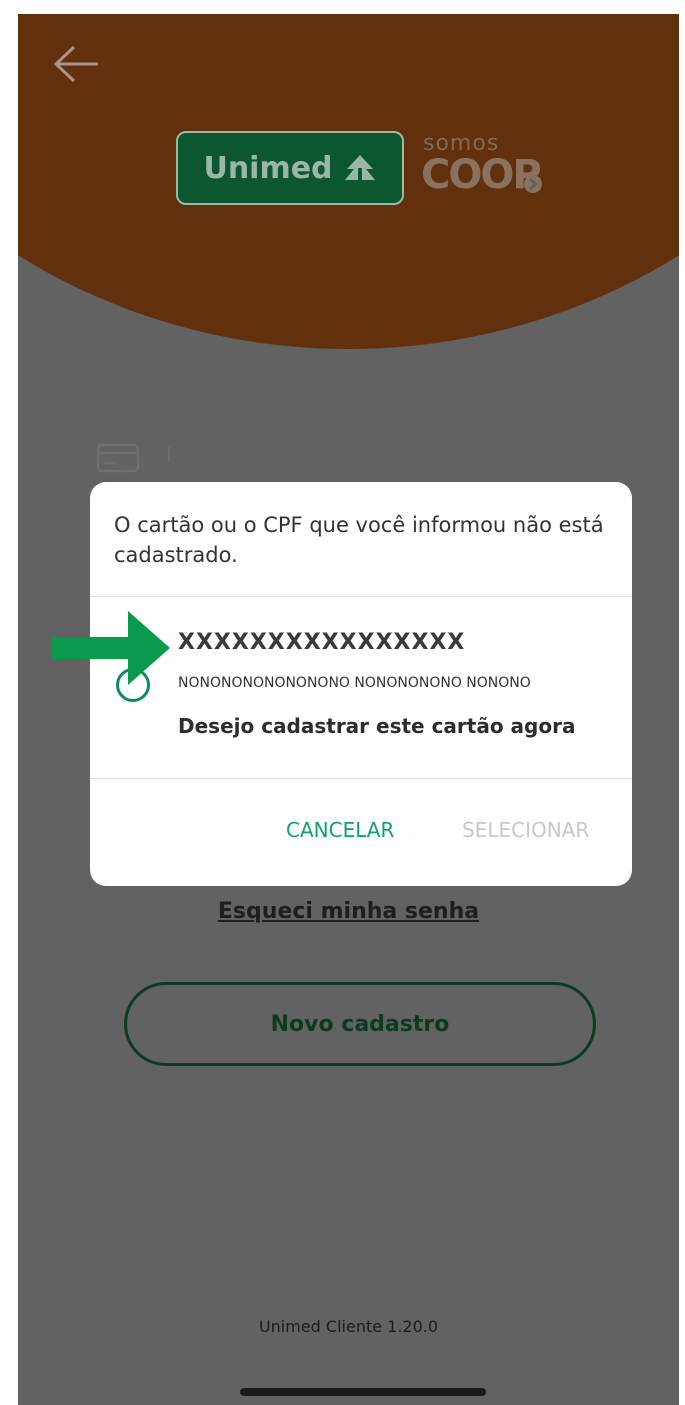 This screenshot has width=685, height=1405. What do you see at coordinates (348, 911) in the screenshot?
I see `forgot-password-link: Esqueci minha senha` at bounding box center [348, 911].